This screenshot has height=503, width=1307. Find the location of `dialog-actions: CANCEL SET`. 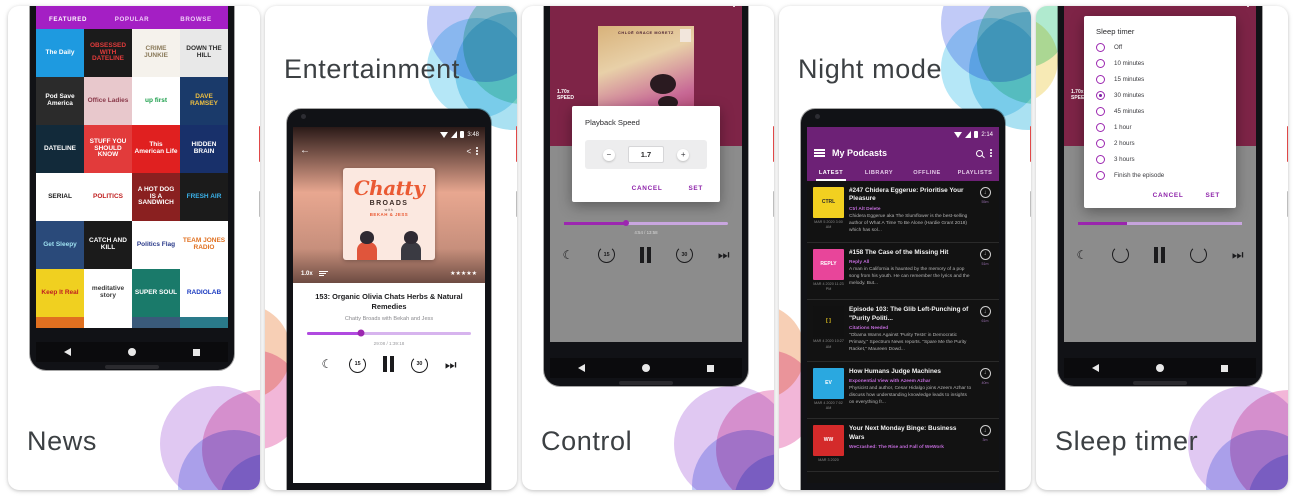

dialog-actions: CANCEL SET is located at coordinates (646, 188).